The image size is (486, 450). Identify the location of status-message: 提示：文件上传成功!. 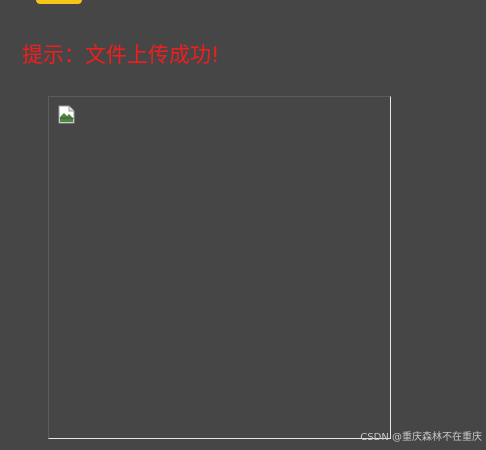
(121, 55).